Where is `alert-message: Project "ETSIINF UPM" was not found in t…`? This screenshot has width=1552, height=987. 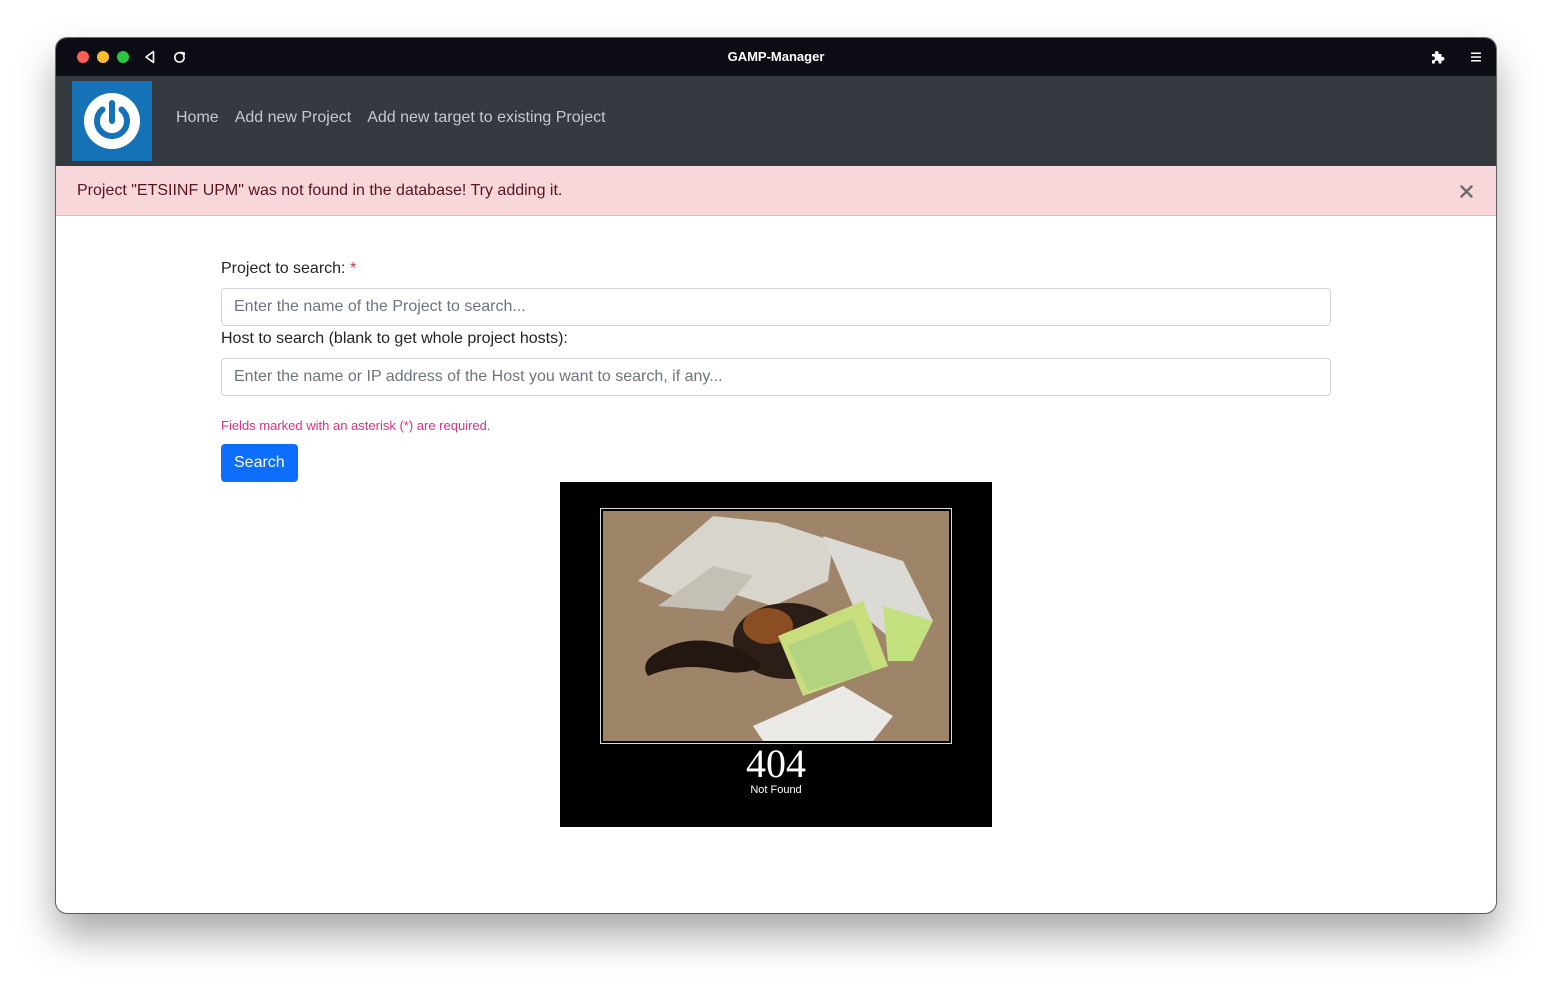 alert-message: Project "ETSIINF UPM" was not found in t… is located at coordinates (320, 190).